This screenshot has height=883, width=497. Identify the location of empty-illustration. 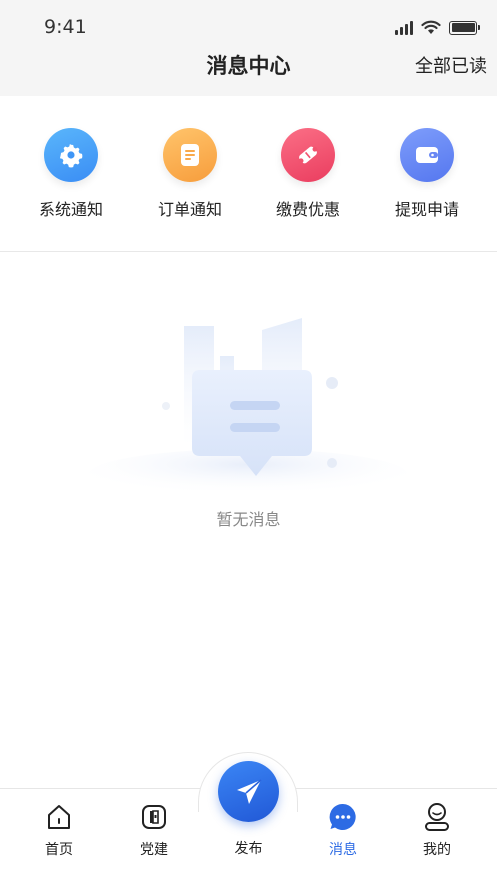
(248, 405).